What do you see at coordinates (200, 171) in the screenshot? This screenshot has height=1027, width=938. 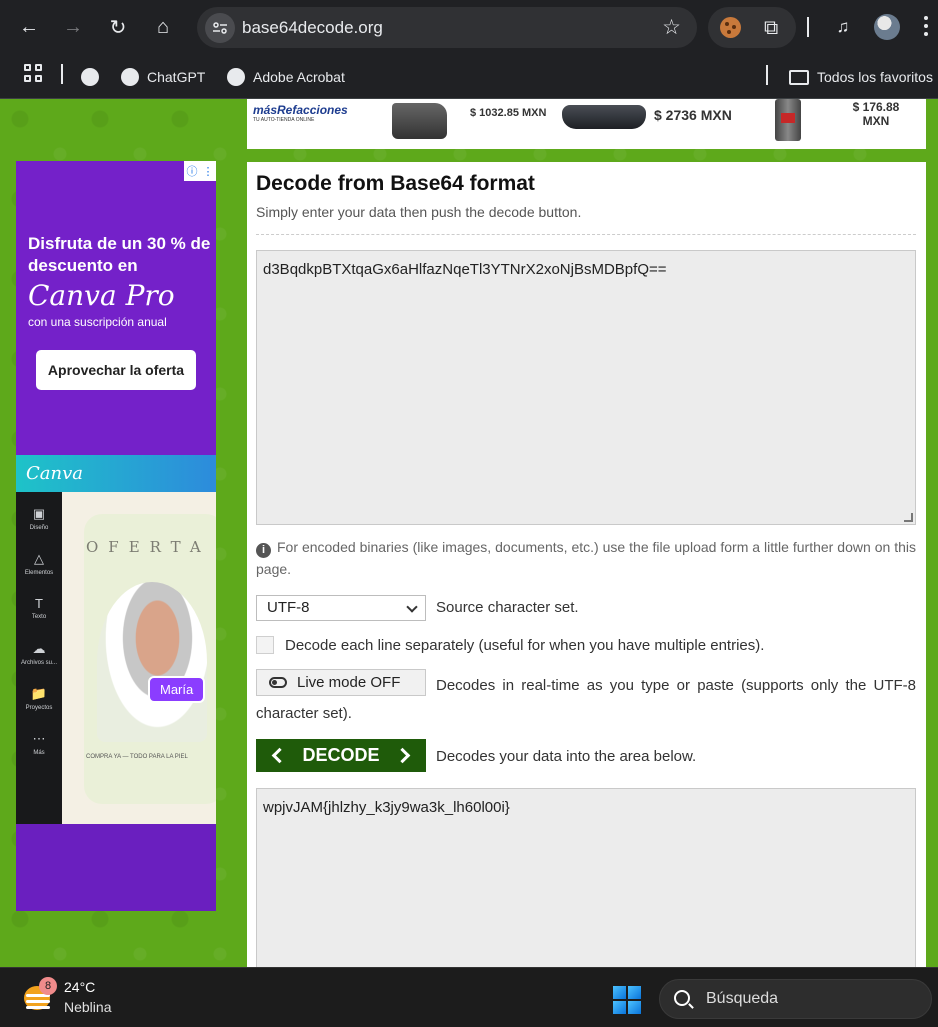 I see `ad-choices-badge: ⓘ ⋮` at bounding box center [200, 171].